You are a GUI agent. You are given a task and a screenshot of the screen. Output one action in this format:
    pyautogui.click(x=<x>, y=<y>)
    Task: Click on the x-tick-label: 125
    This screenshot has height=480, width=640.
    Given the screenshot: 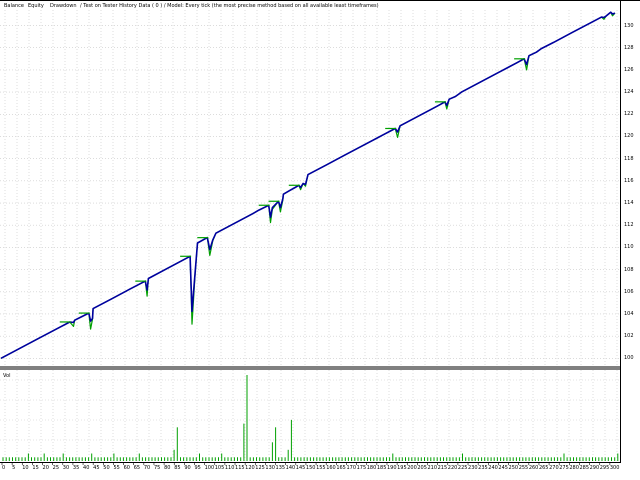 What is the action you would take?
    pyautogui.click(x=260, y=468)
    